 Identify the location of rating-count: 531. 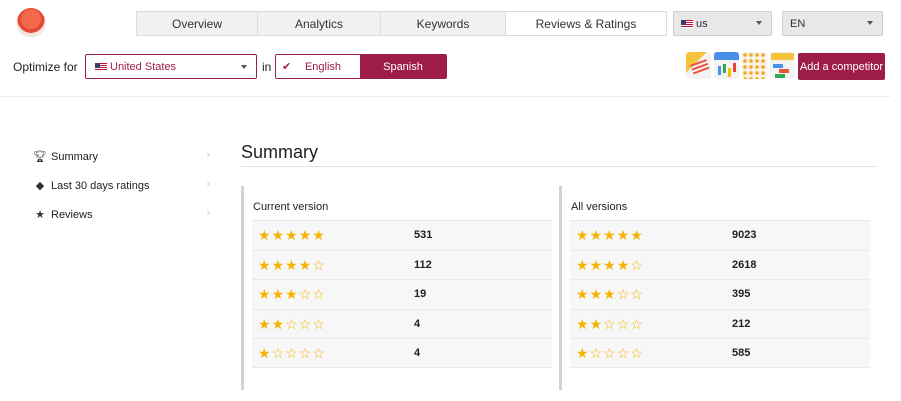
(423, 235).